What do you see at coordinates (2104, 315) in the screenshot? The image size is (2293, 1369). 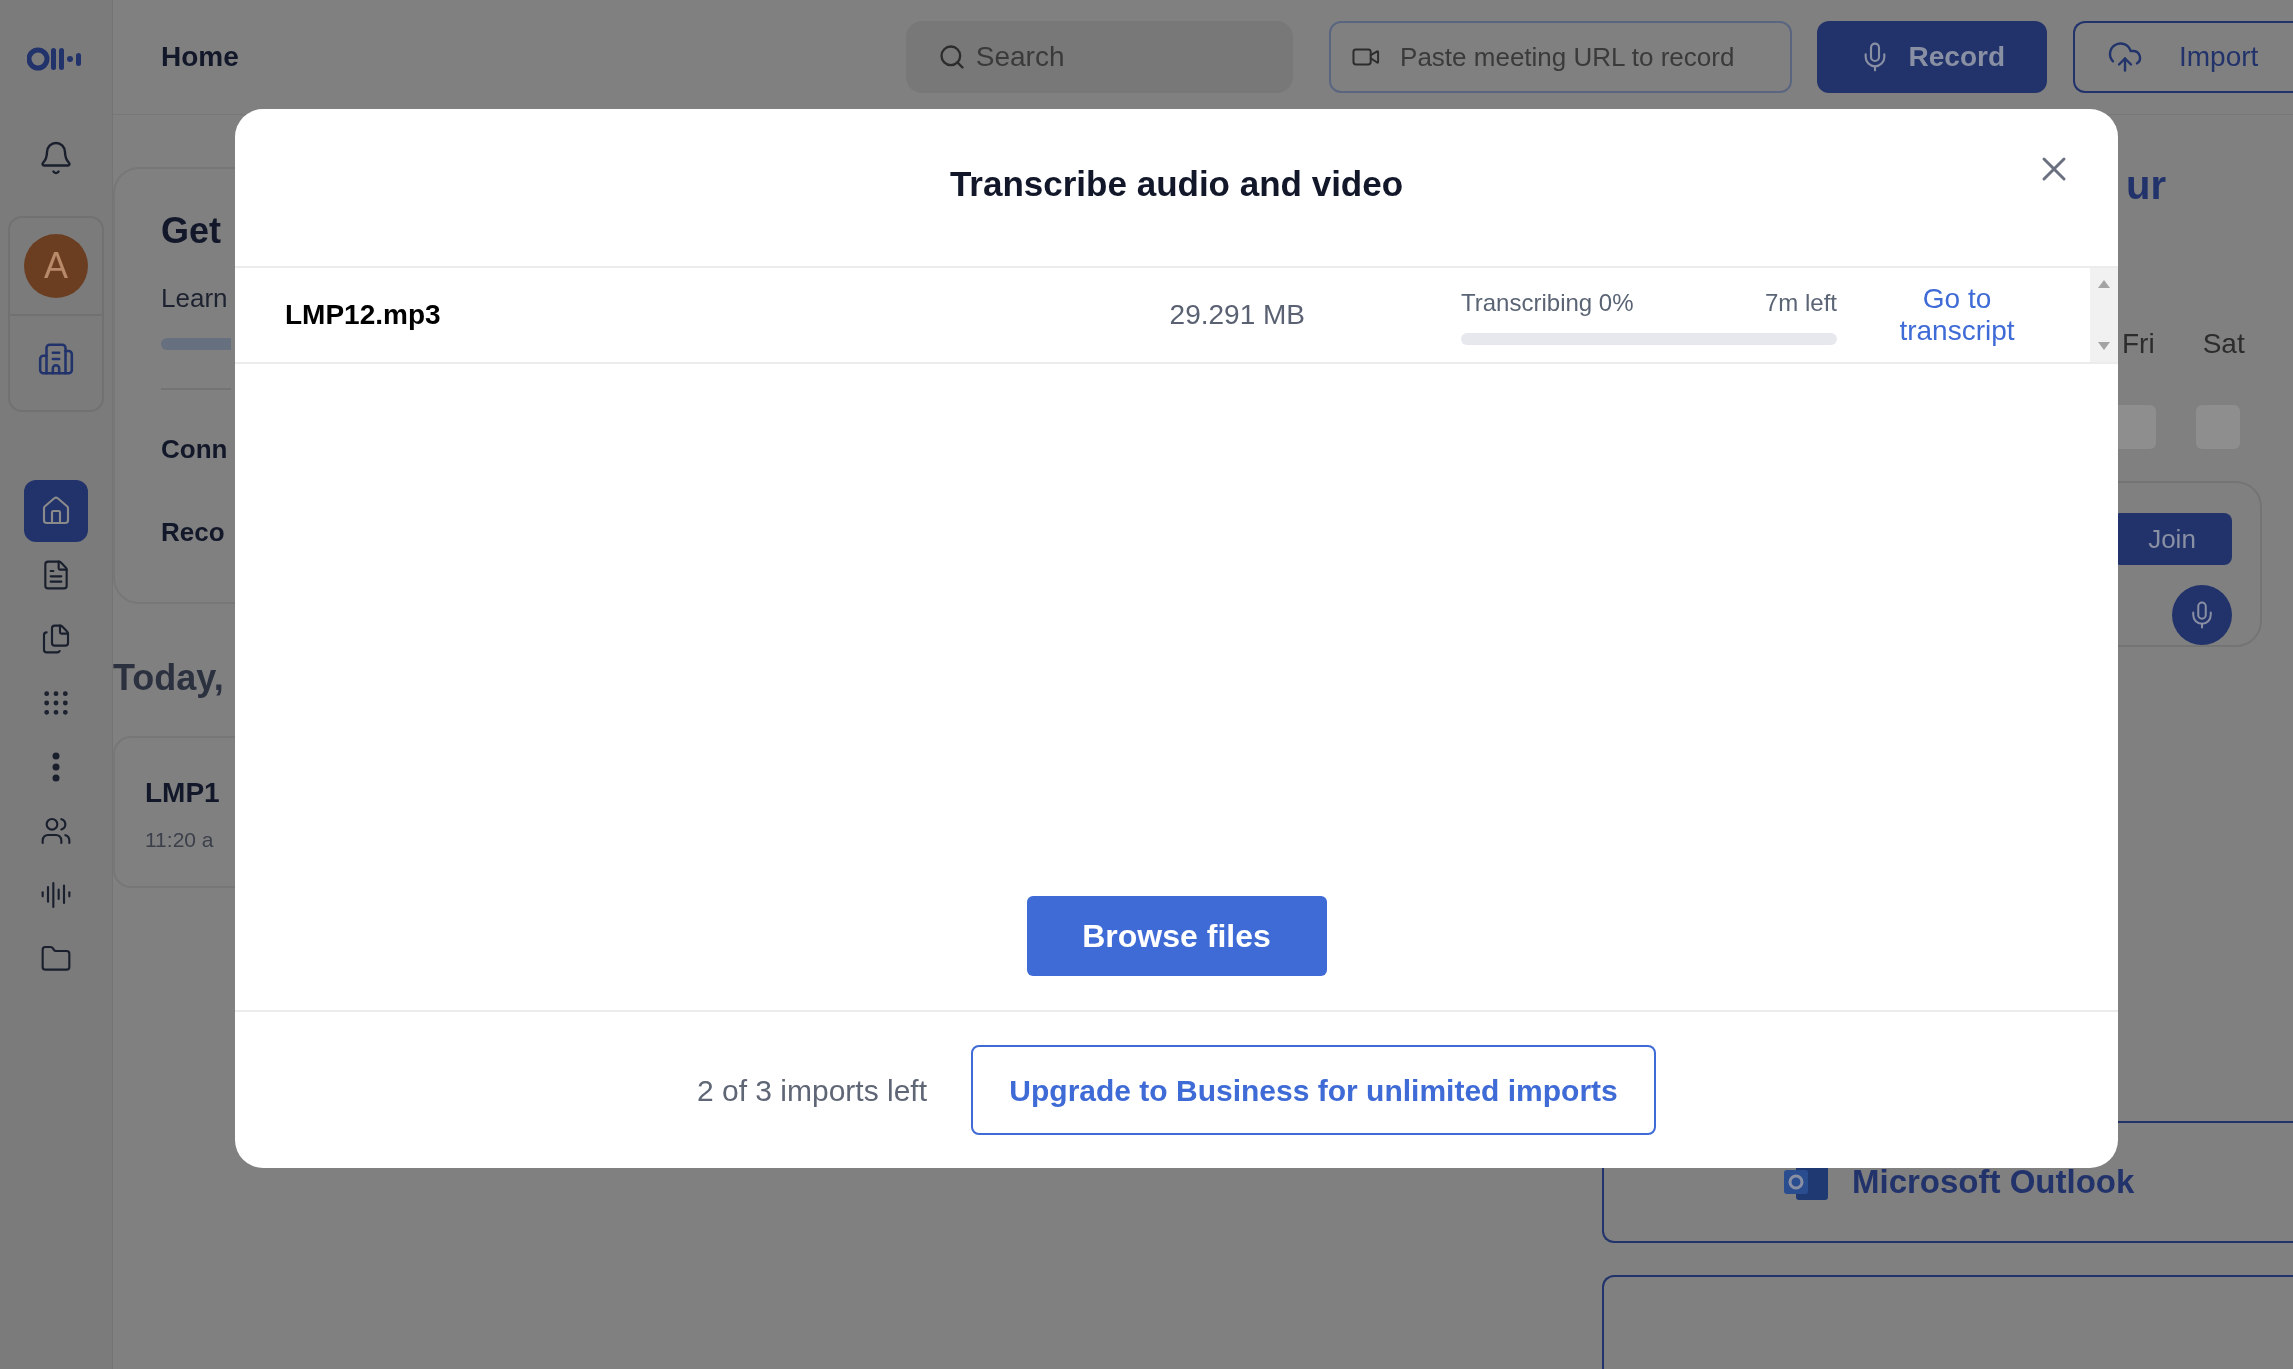 I see `scrollbar` at bounding box center [2104, 315].